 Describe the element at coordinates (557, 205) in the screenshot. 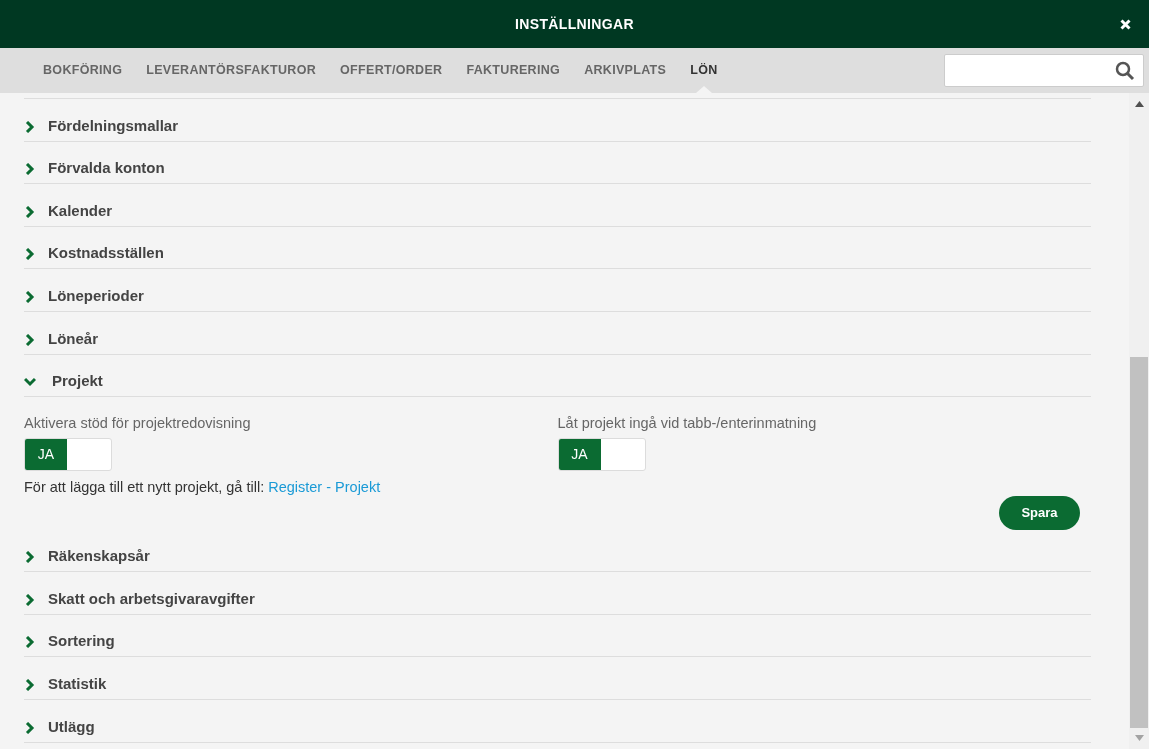

I see `section-header: Kalender` at that location.